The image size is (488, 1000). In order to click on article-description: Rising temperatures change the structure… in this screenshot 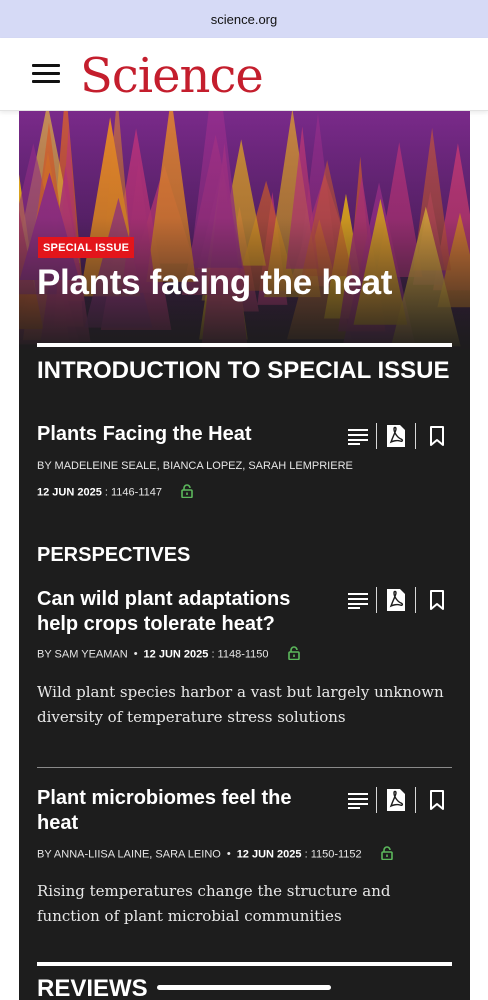, I will do `click(214, 903)`.